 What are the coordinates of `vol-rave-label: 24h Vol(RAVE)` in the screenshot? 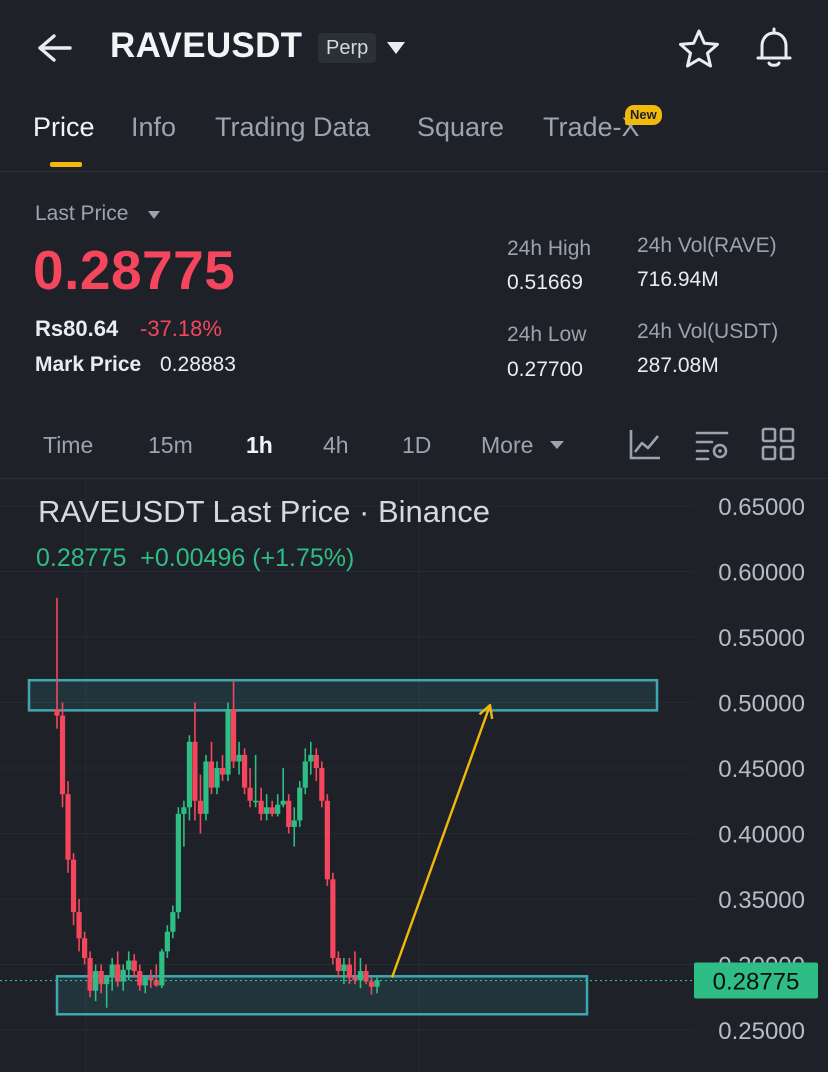 It's located at (707, 245).